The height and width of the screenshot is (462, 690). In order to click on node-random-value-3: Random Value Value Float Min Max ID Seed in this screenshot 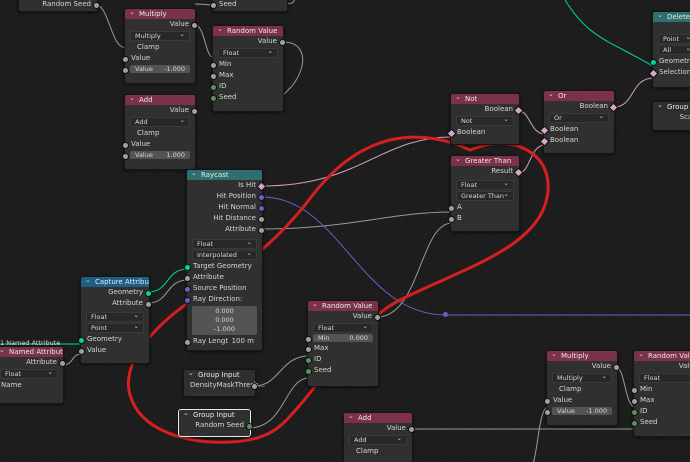, I will do `click(660, 393)`.